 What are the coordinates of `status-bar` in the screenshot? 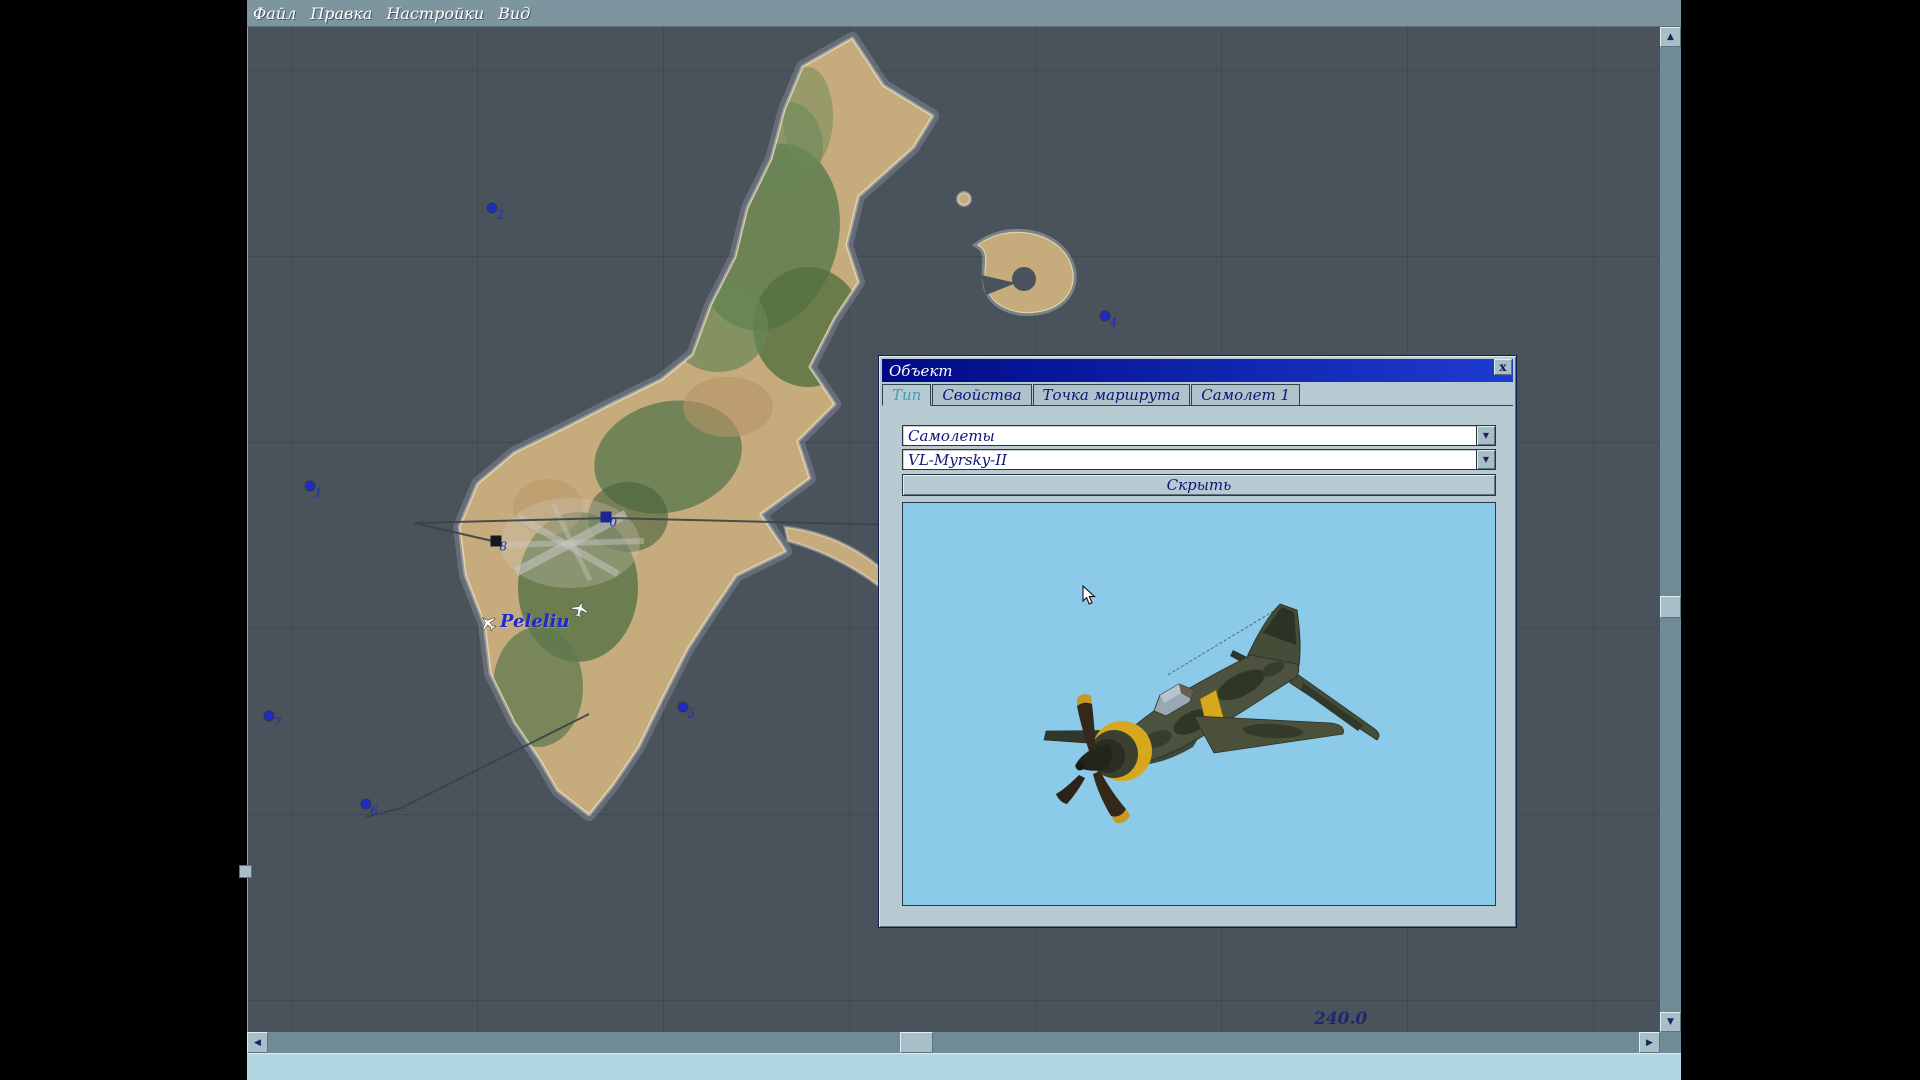 It's located at (964, 1066).